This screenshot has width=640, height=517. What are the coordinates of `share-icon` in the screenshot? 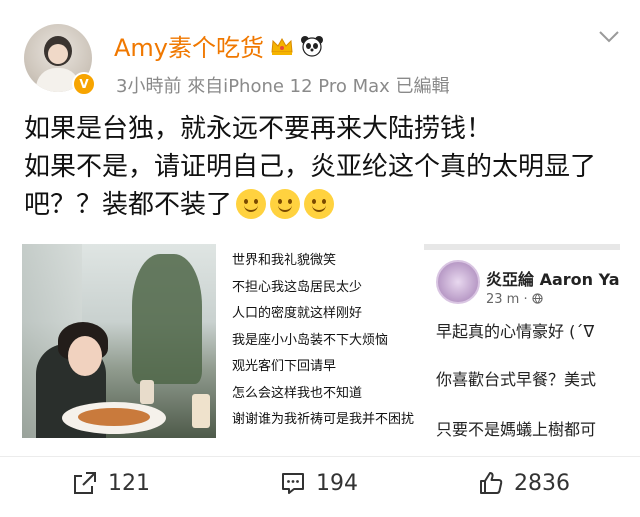 It's located at (85, 483).